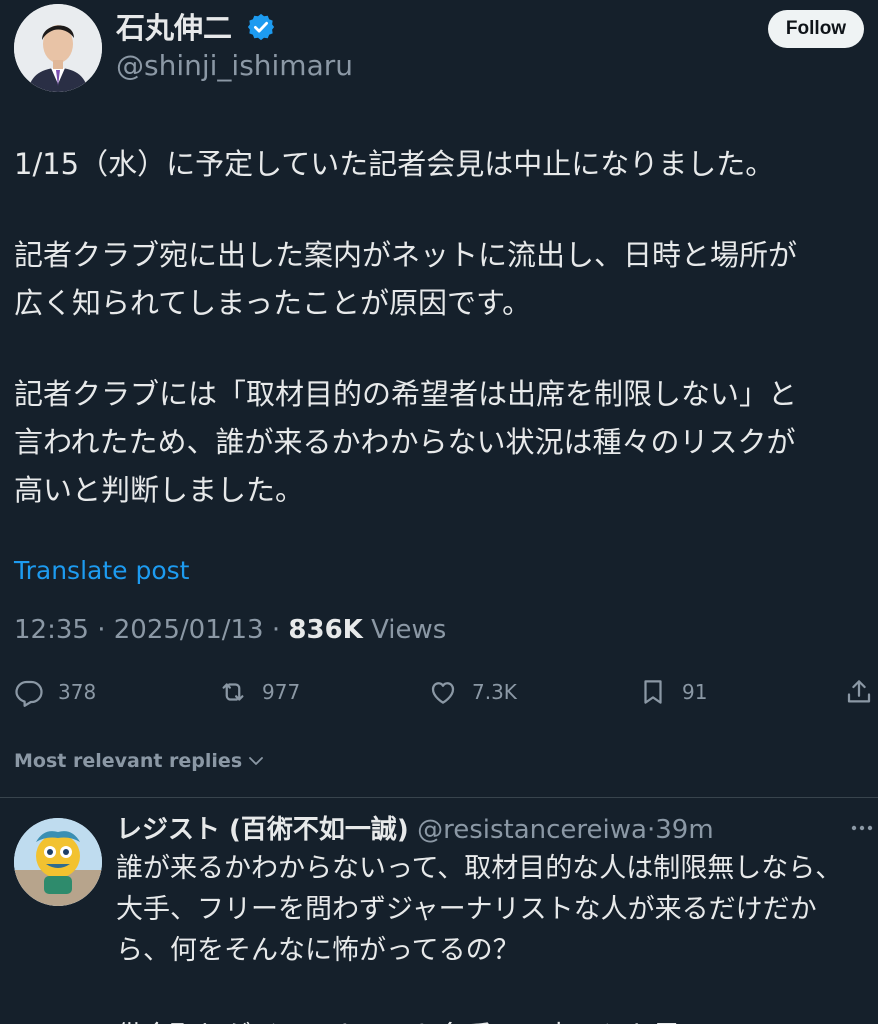  What do you see at coordinates (479, 868) in the screenshot?
I see `reply-line: 誰が来るかわからないって、取材目的な人は制限無しなら、` at bounding box center [479, 868].